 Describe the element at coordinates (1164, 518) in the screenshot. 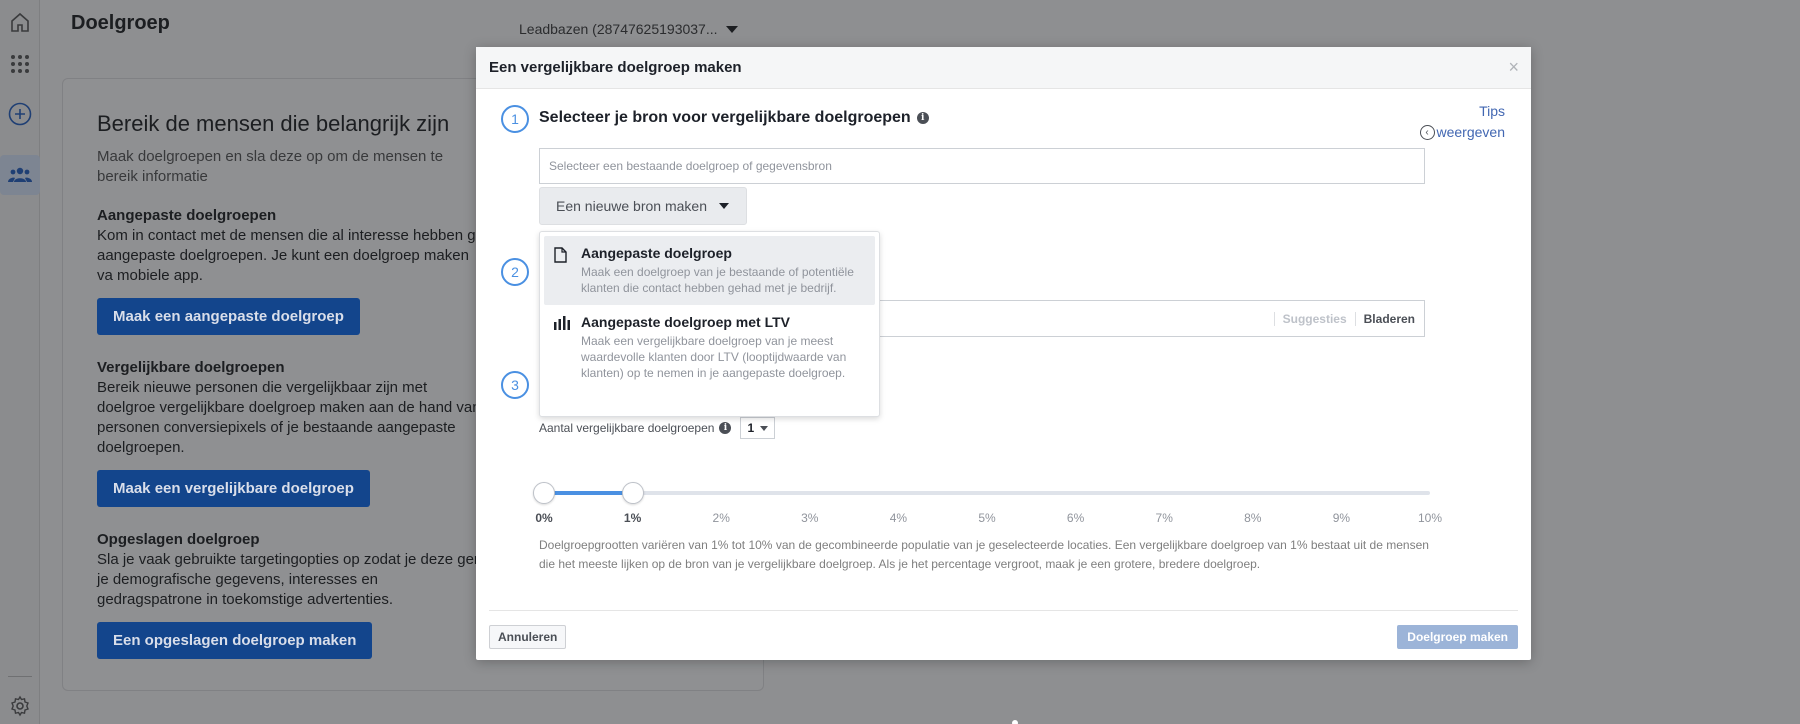

I see `slider-tick-label: 7%` at that location.